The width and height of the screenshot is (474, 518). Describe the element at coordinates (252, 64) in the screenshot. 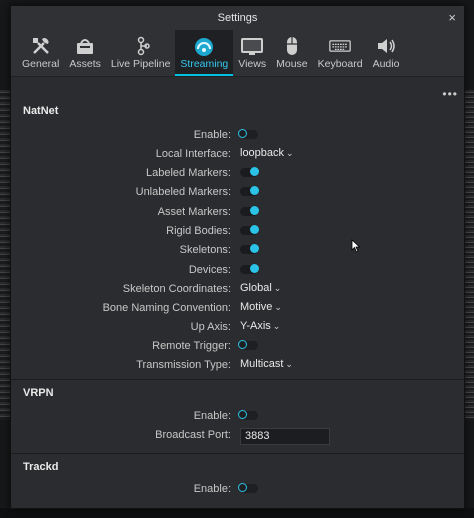

I see `tab-label: Views` at that location.